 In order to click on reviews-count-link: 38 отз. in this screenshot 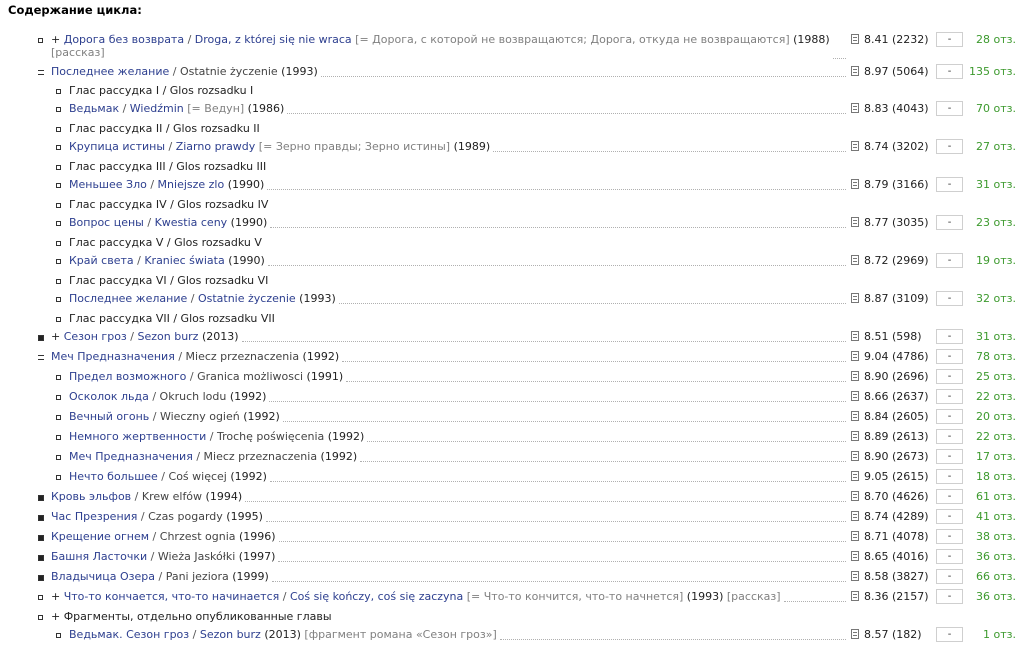, I will do `click(996, 537)`.